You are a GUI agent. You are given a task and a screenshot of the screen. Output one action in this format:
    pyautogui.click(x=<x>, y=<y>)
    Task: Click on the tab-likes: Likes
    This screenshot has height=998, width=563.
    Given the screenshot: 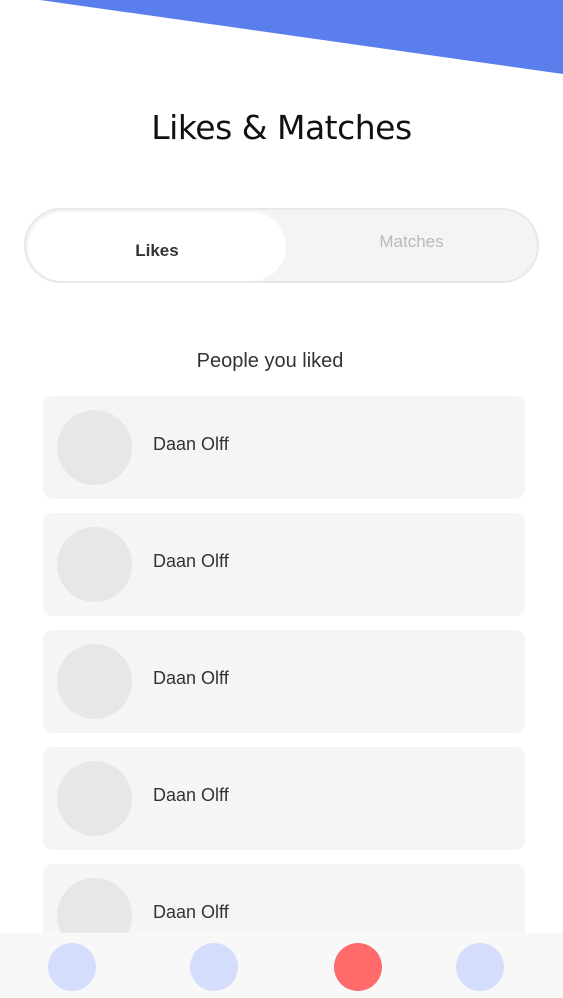 What is the action you would take?
    pyautogui.click(x=157, y=246)
    